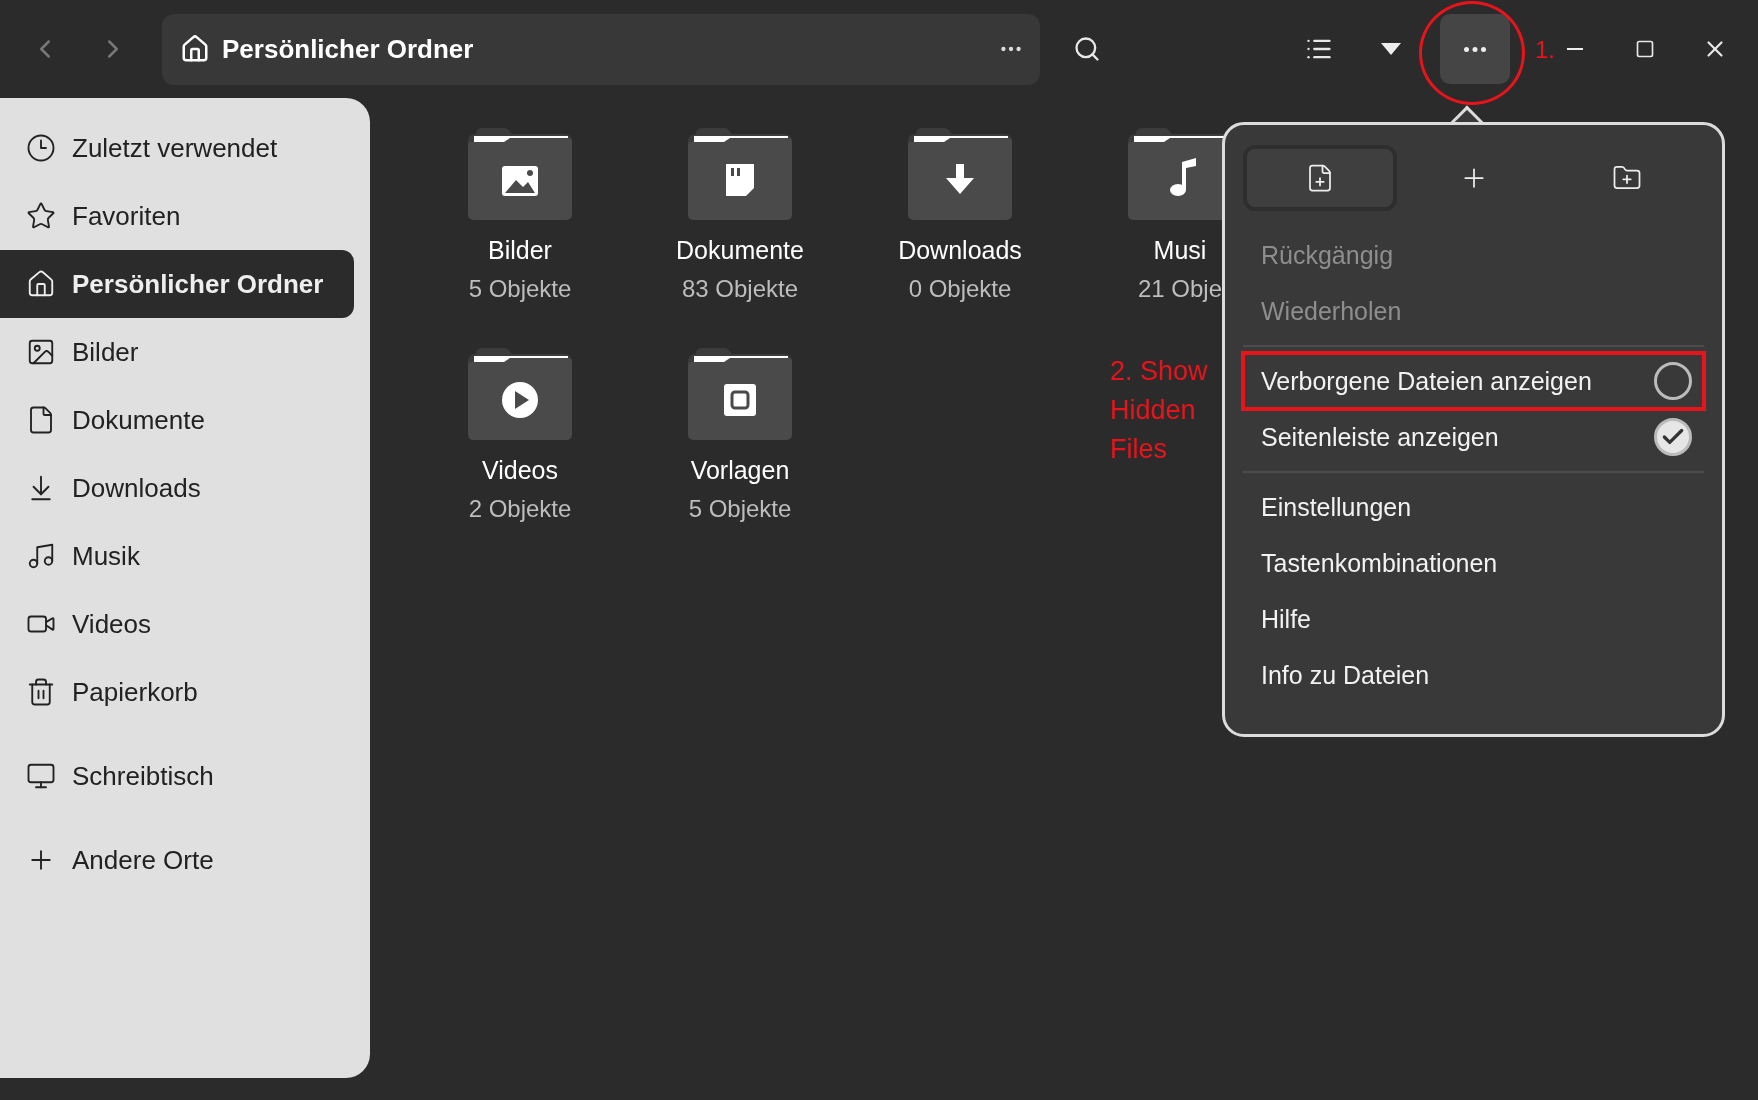 The height and width of the screenshot is (1100, 1758). Describe the element at coordinates (1473, 563) in the screenshot. I see `menu-item: Tastenkombinationen` at that location.